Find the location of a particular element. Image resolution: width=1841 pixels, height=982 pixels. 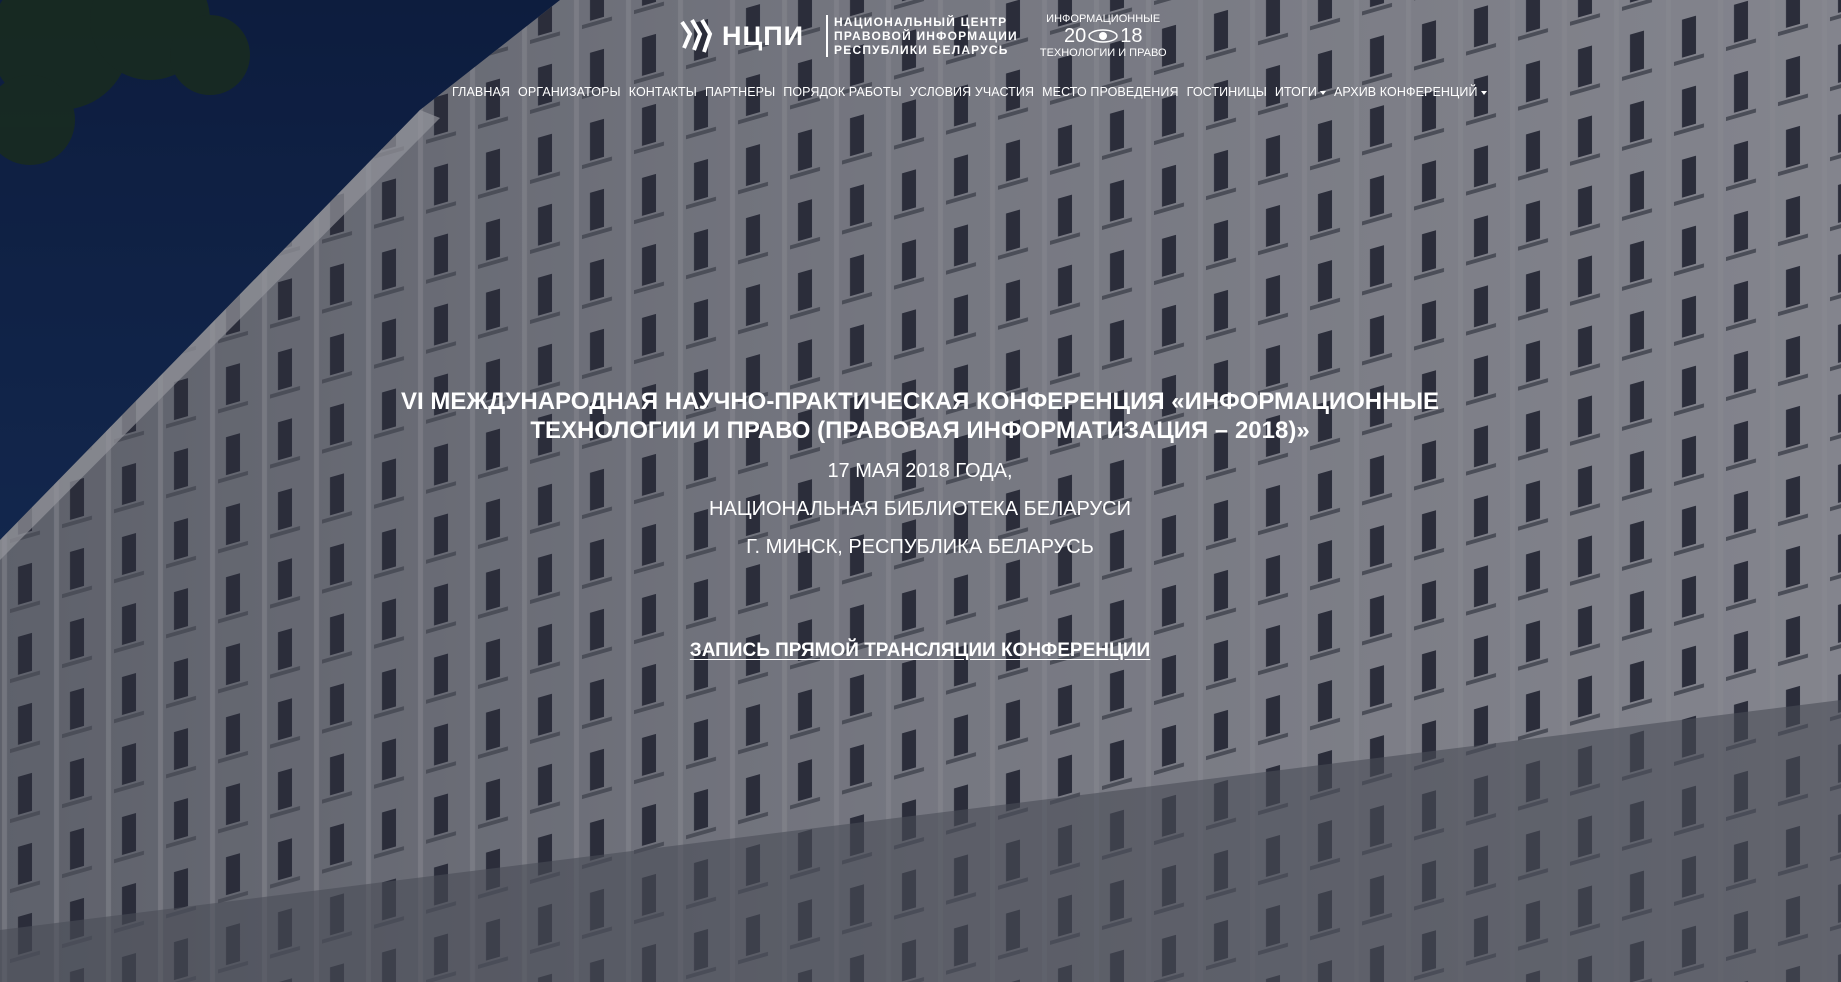

nav-item-archive-dropdown: АРХИВ КОНФЕРЕНЦИЙ is located at coordinates (1410, 92).